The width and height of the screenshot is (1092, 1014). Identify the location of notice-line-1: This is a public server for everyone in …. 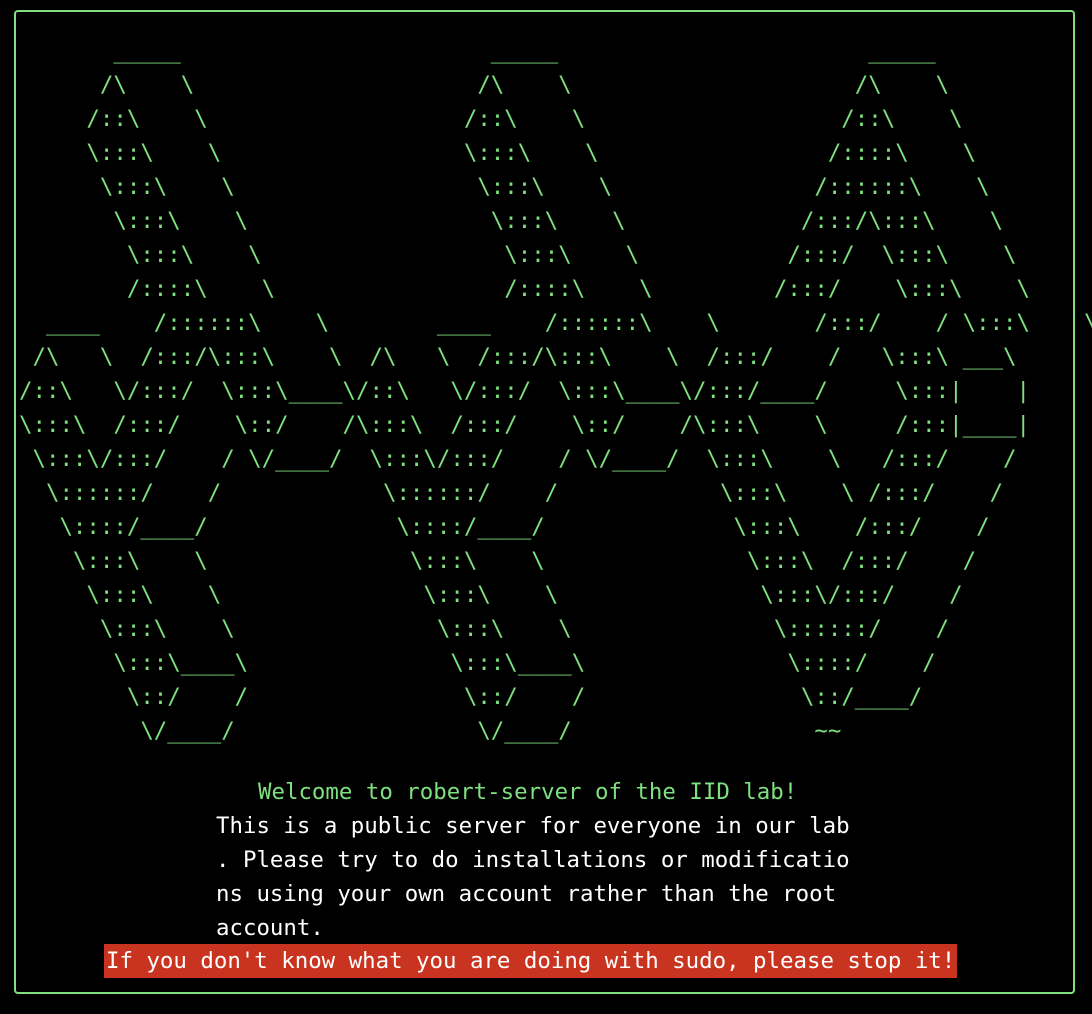
(533, 826).